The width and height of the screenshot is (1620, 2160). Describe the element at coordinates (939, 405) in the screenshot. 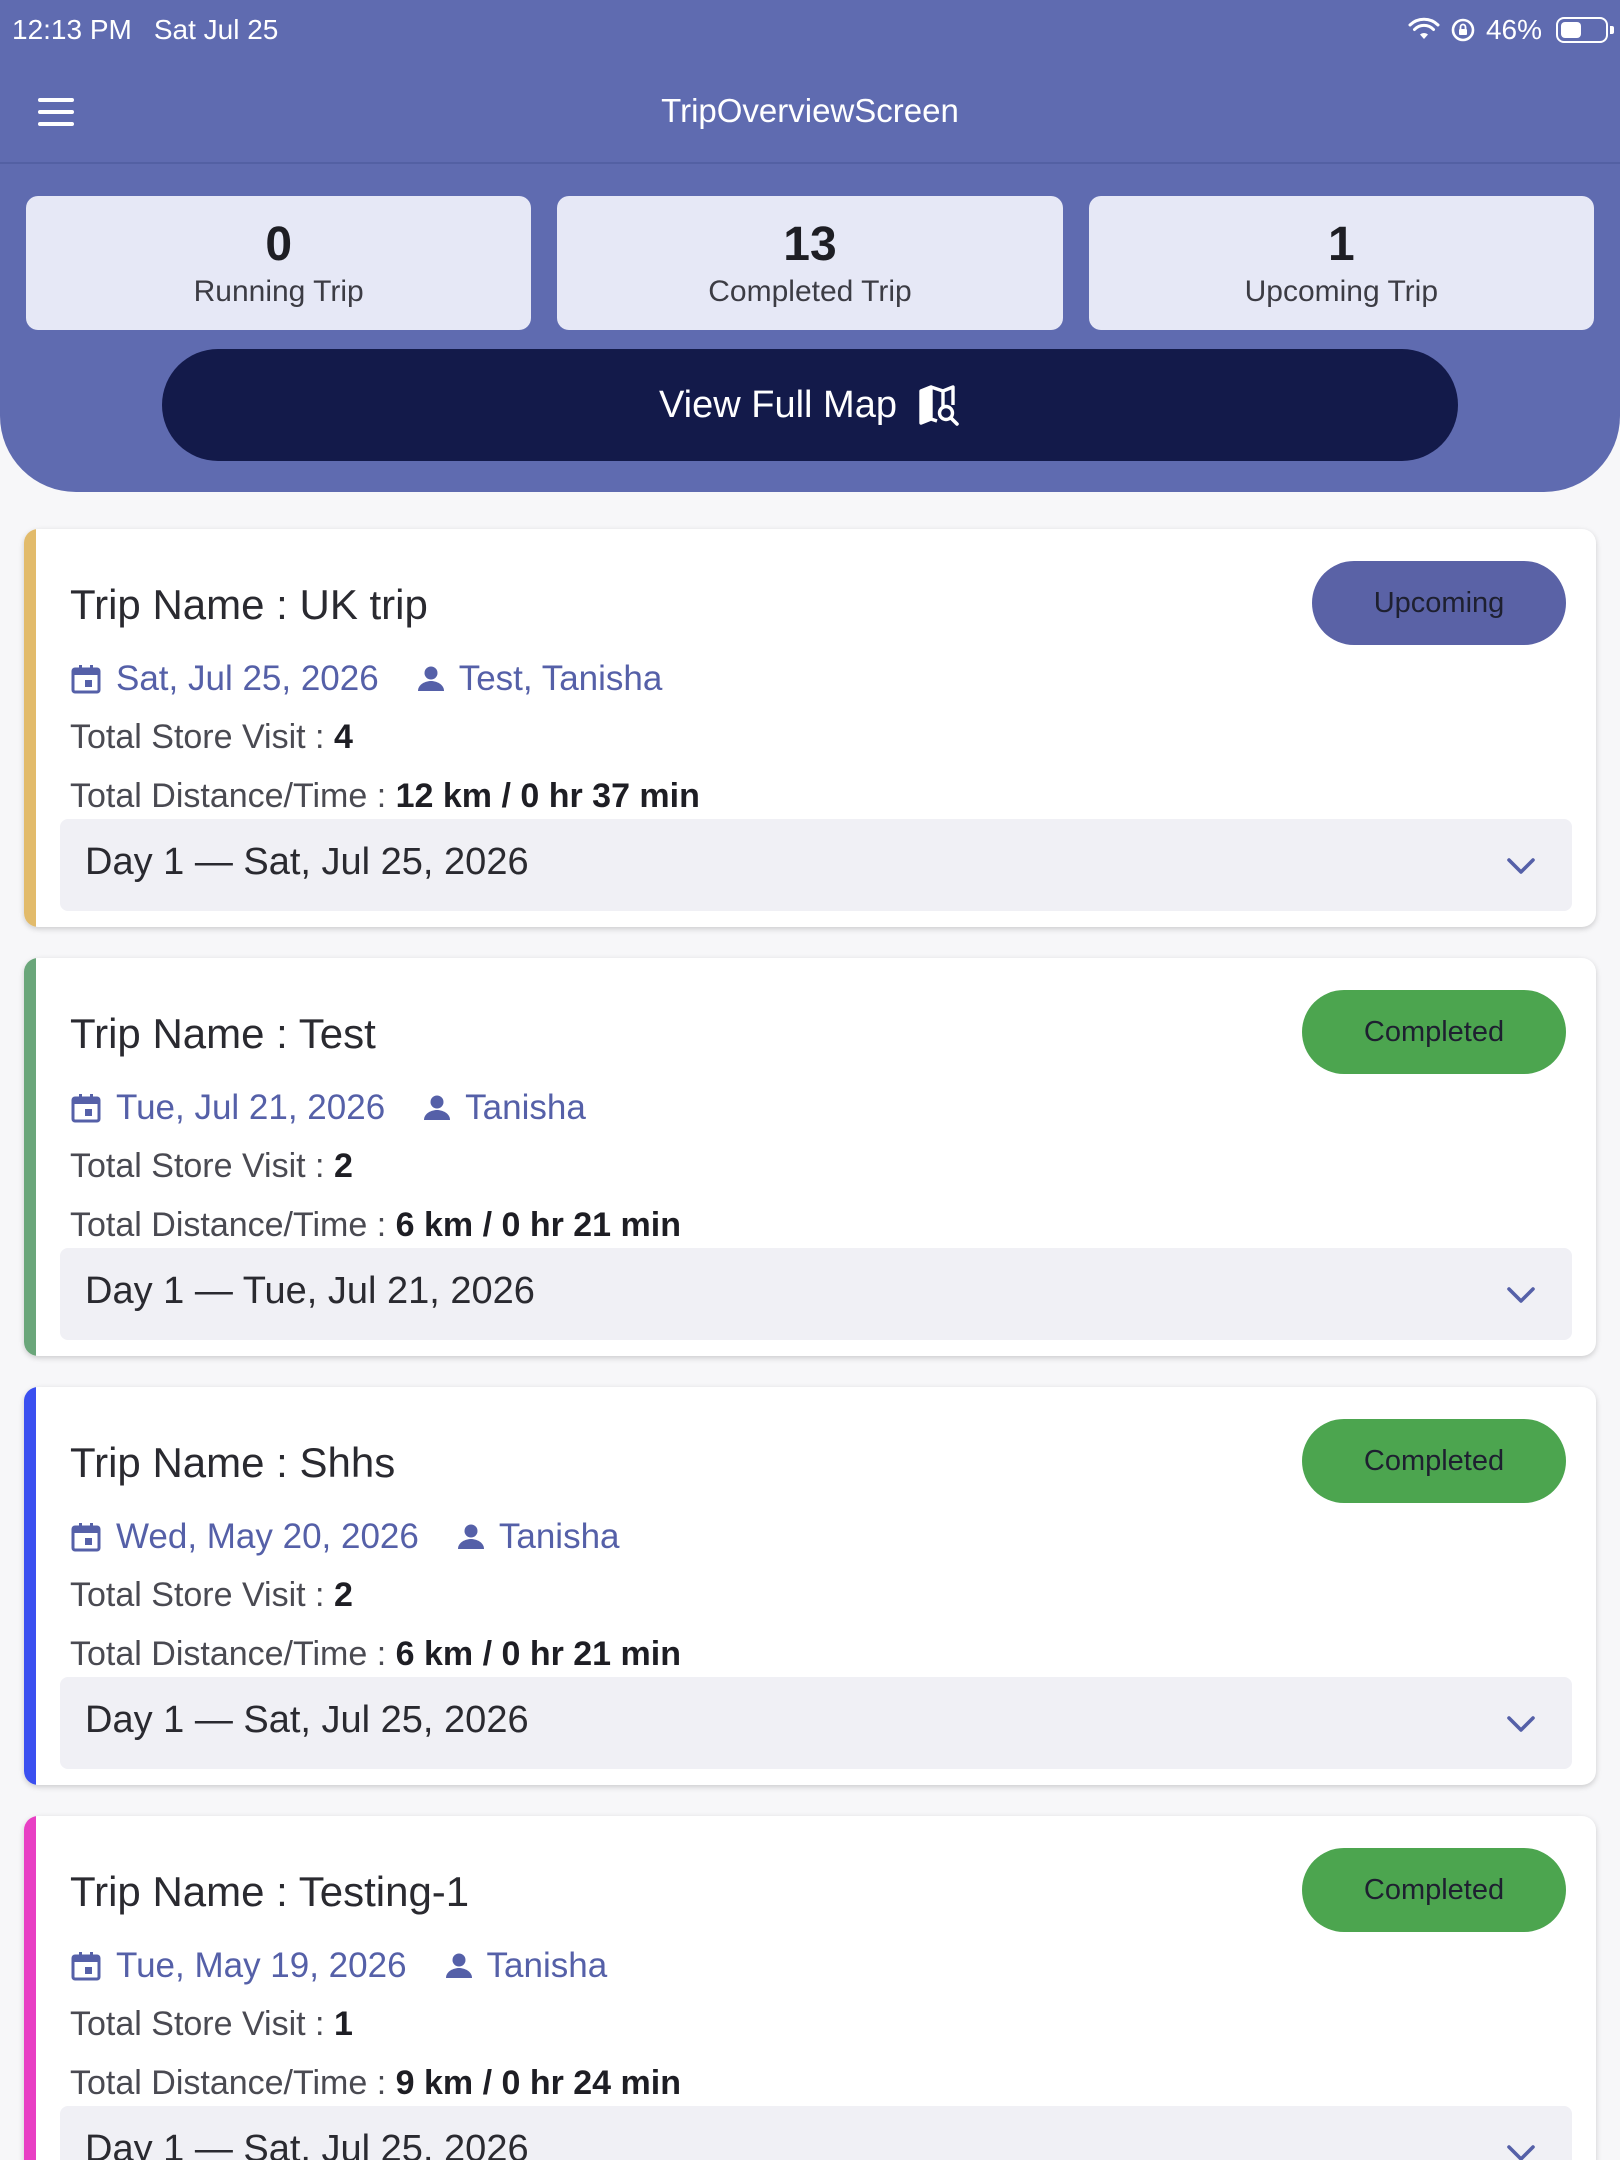

I see `map-search-icon` at that location.